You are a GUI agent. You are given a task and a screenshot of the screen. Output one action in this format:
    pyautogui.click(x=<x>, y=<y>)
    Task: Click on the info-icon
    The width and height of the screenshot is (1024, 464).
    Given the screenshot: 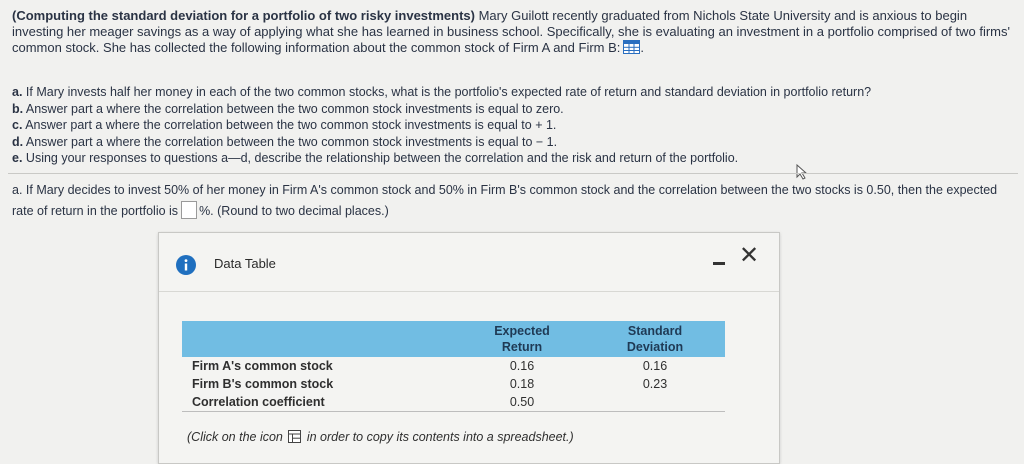 What is the action you would take?
    pyautogui.click(x=186, y=265)
    